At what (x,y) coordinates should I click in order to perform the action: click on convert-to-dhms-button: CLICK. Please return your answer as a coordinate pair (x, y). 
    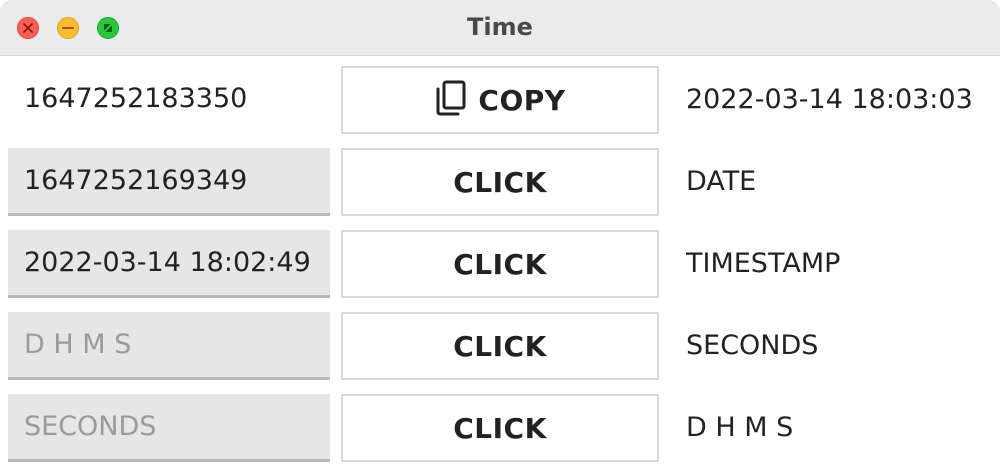
    Looking at the image, I should click on (500, 428).